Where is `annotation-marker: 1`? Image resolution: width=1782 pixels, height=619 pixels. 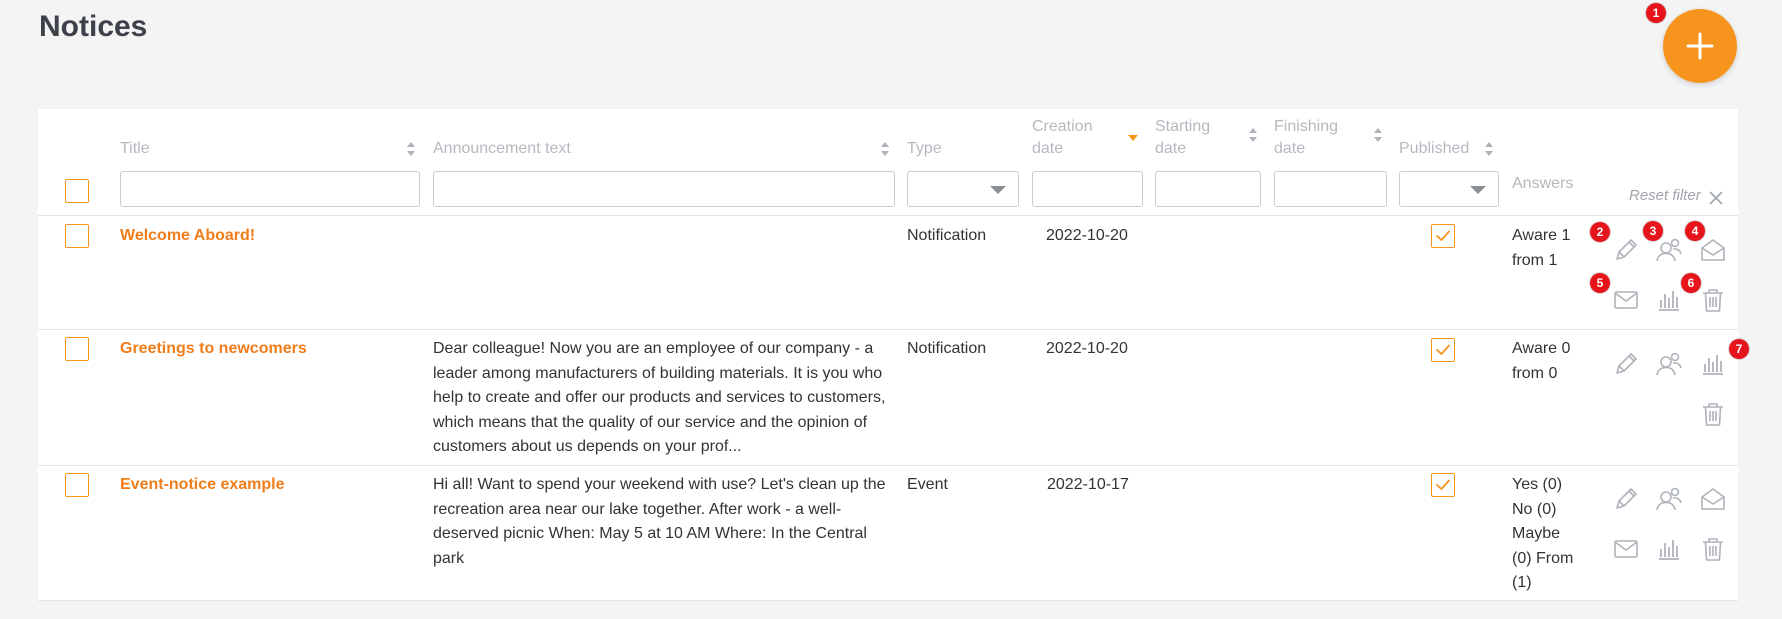 annotation-marker: 1 is located at coordinates (1656, 13).